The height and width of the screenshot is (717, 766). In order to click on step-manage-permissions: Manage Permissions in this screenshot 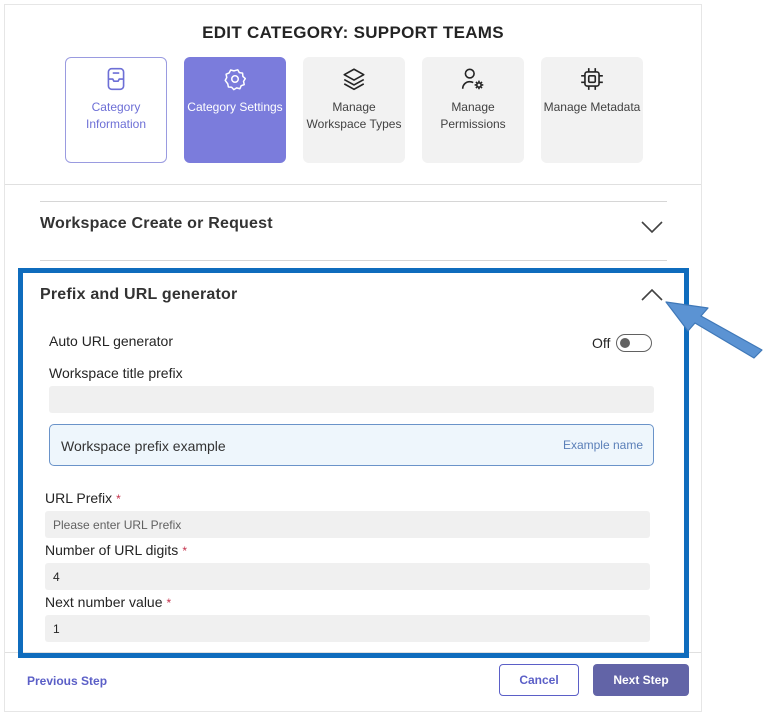, I will do `click(473, 110)`.